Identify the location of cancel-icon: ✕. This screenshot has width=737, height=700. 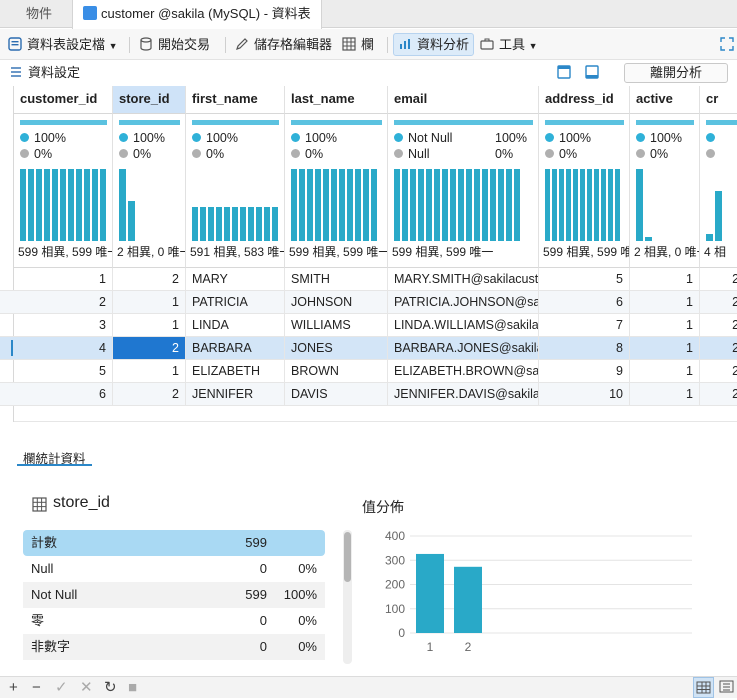
(86, 688).